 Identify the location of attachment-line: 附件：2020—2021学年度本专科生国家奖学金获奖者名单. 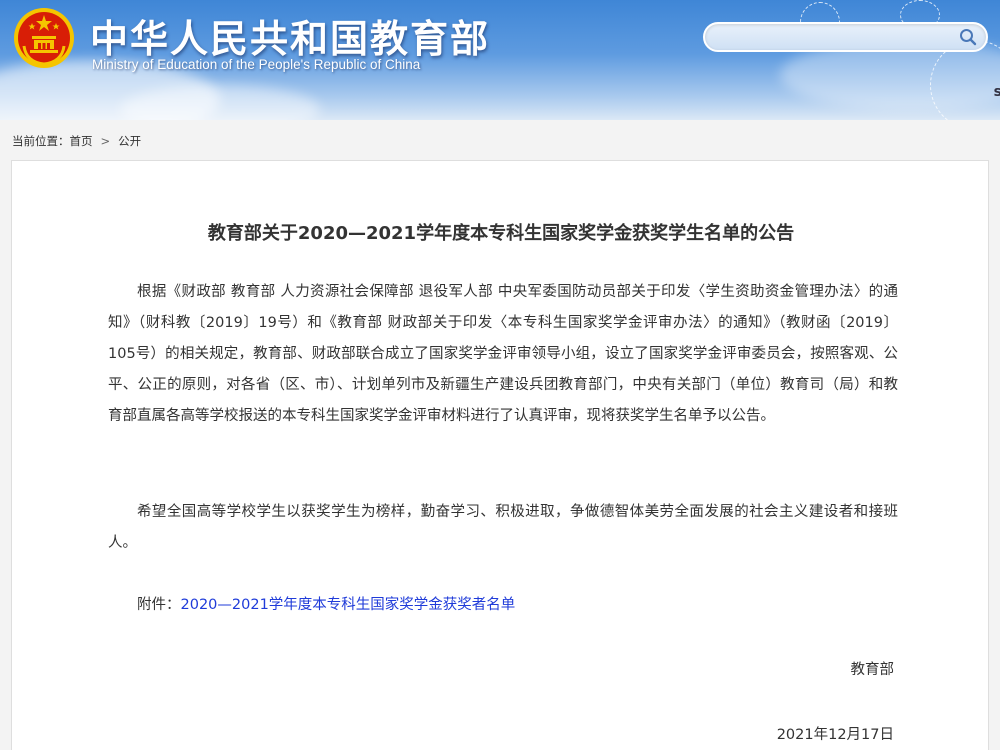
(326, 603).